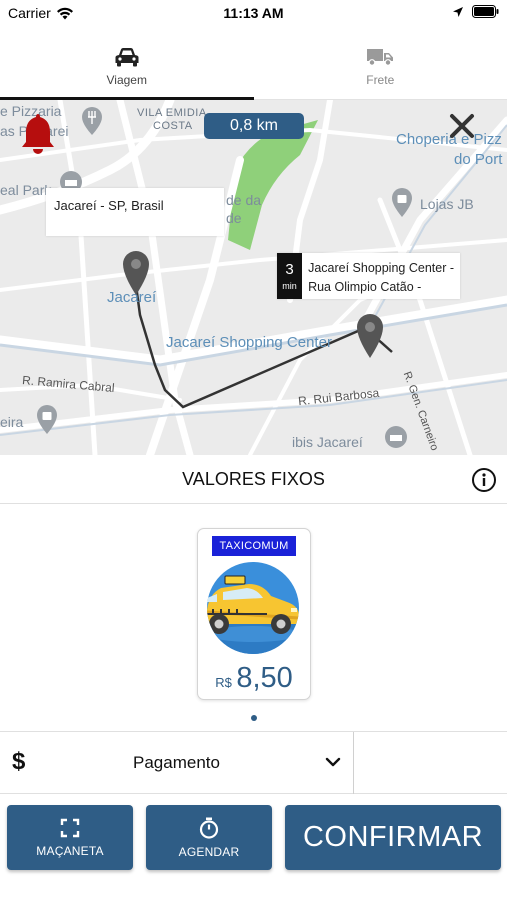 This screenshot has width=507, height=900. I want to click on eta-box: 3 min, so click(290, 276).